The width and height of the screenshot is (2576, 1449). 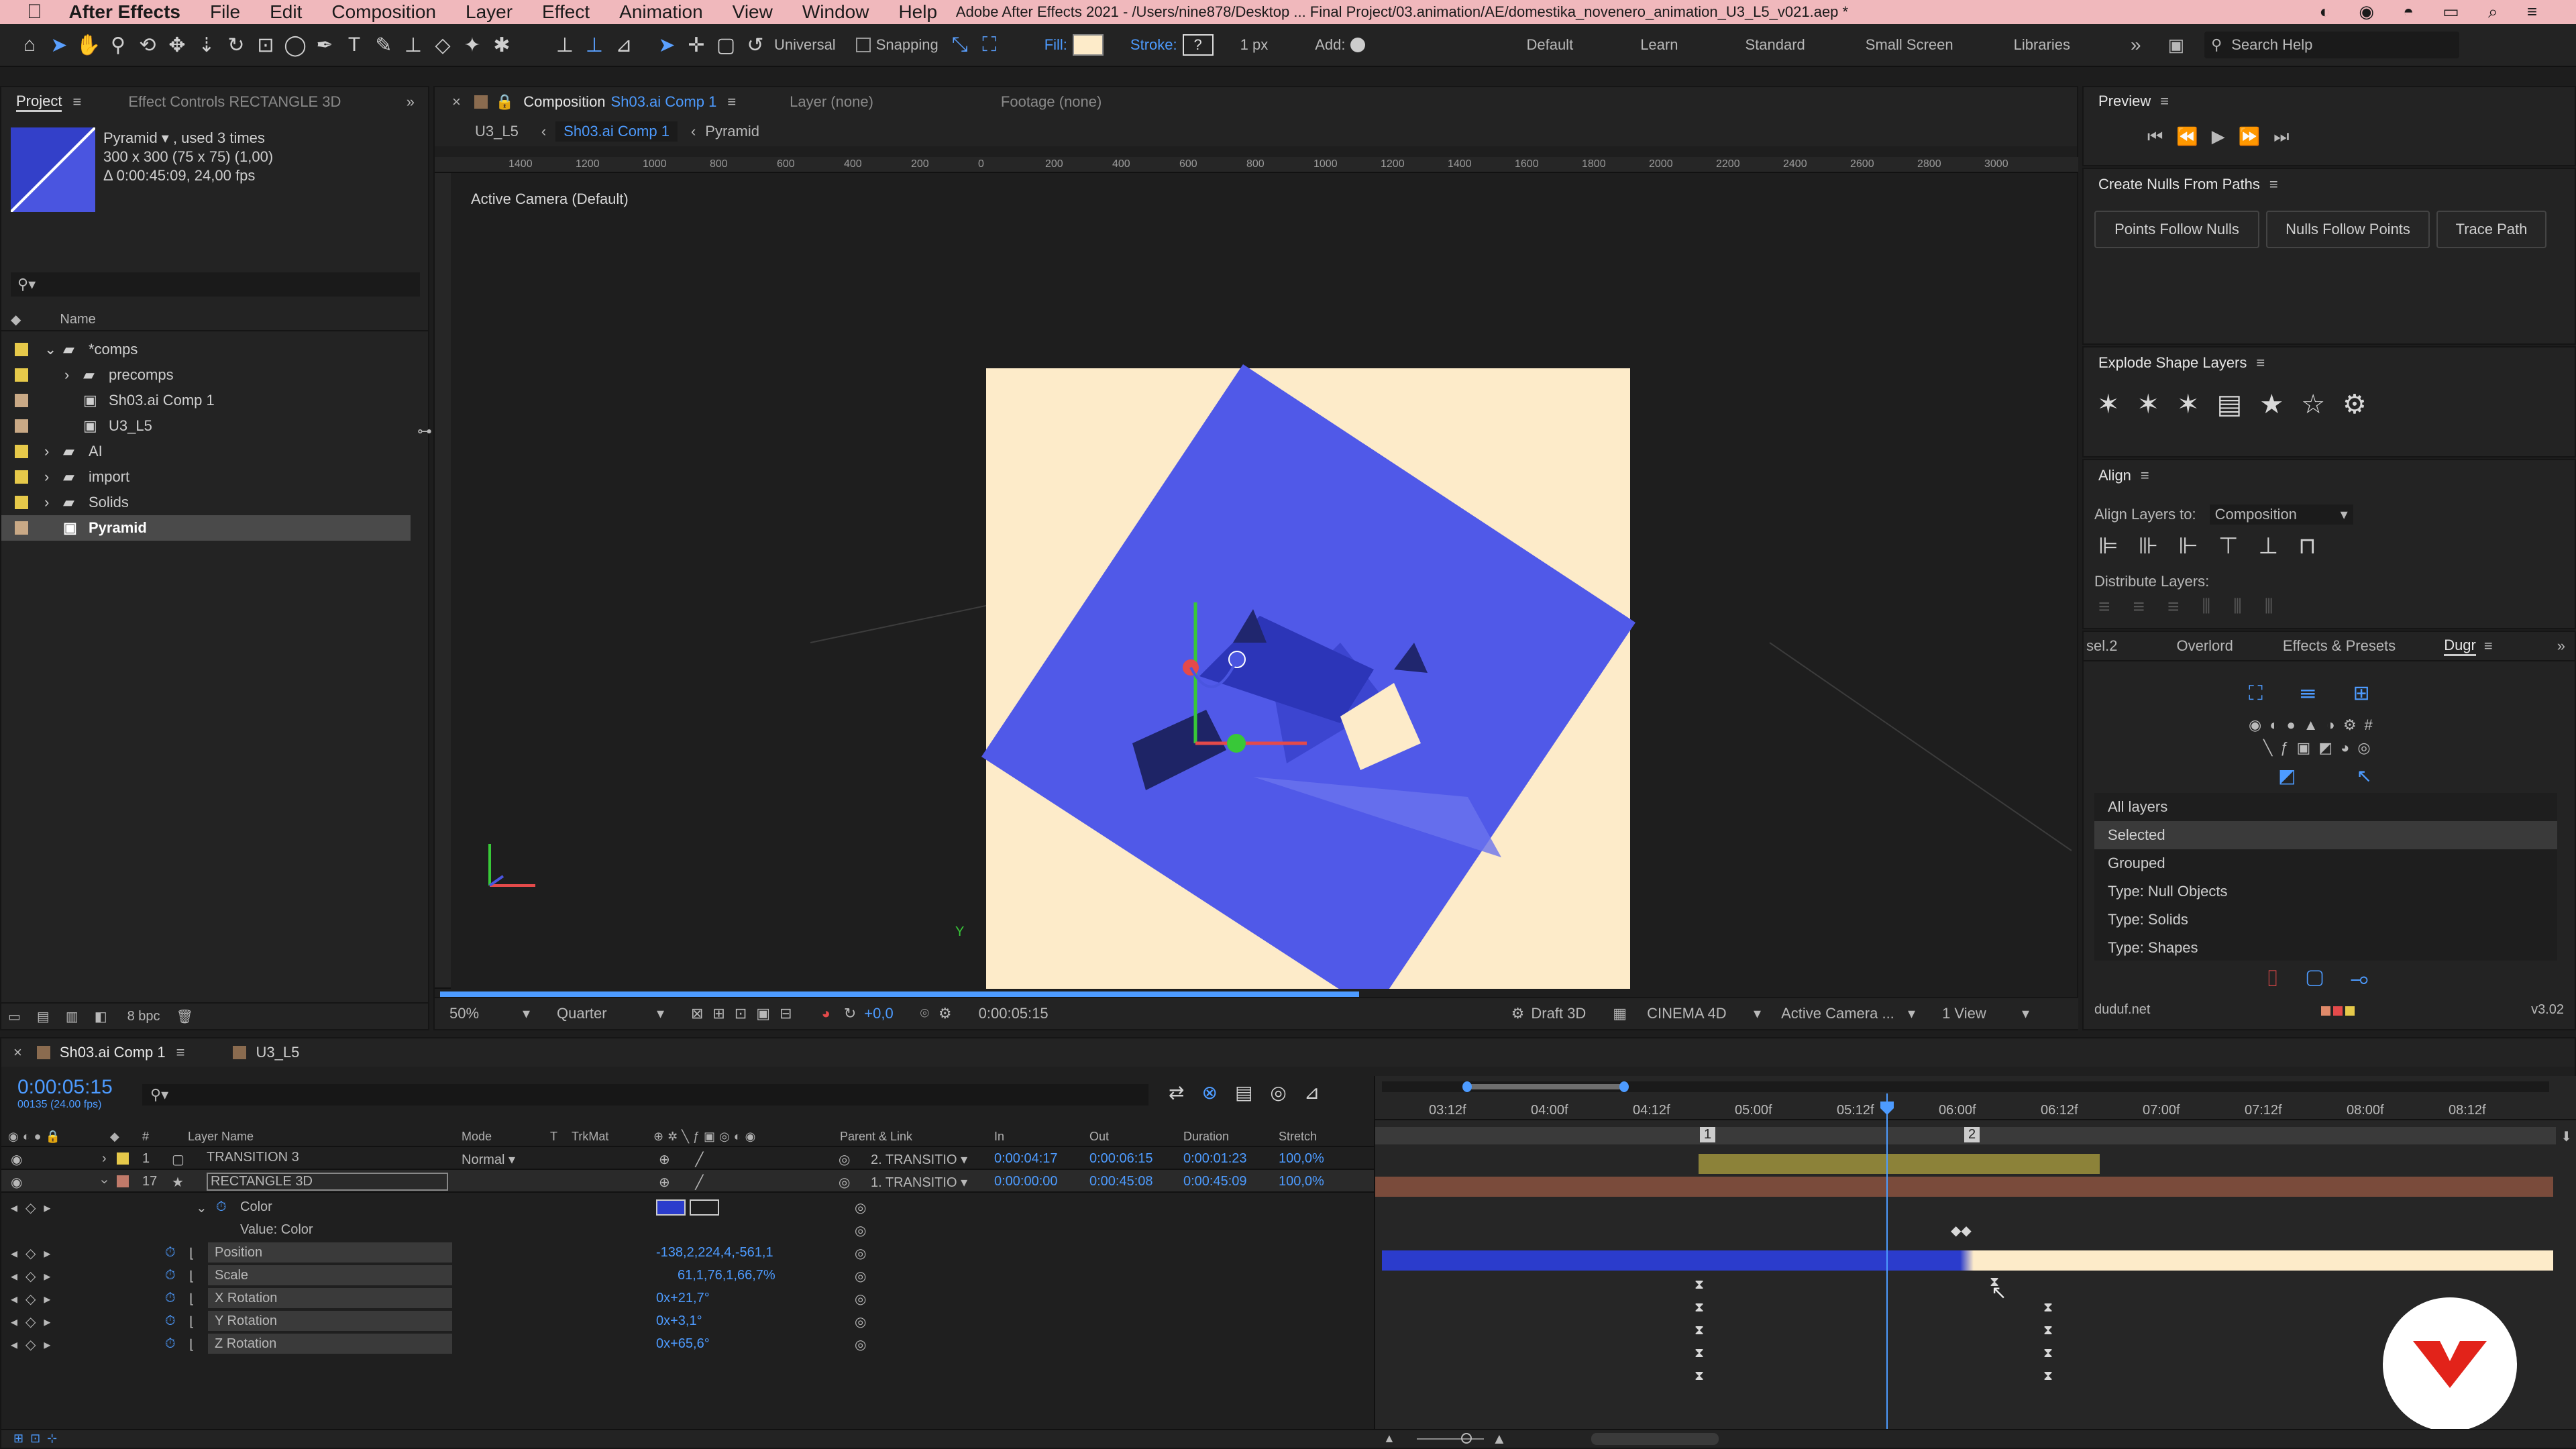 What do you see at coordinates (696, 45) in the screenshot?
I see `3d-move-icon: ✛` at bounding box center [696, 45].